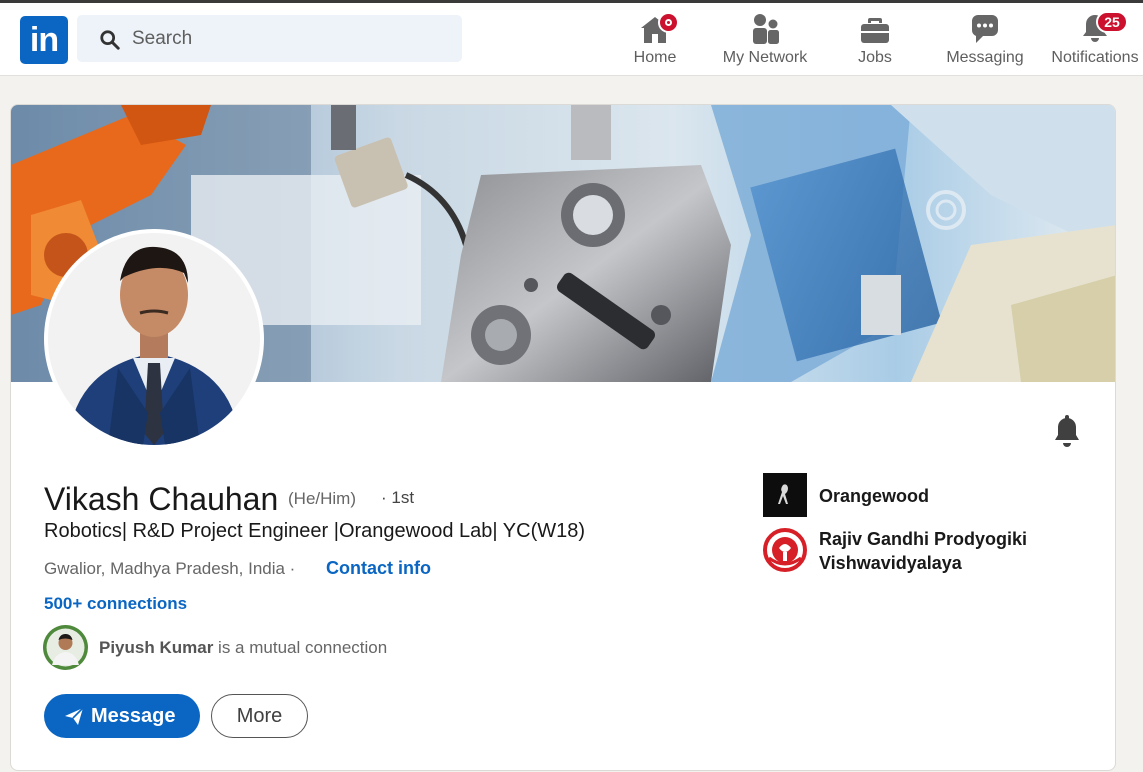 The width and height of the screenshot is (1143, 772). I want to click on message-button: Message, so click(122, 716).